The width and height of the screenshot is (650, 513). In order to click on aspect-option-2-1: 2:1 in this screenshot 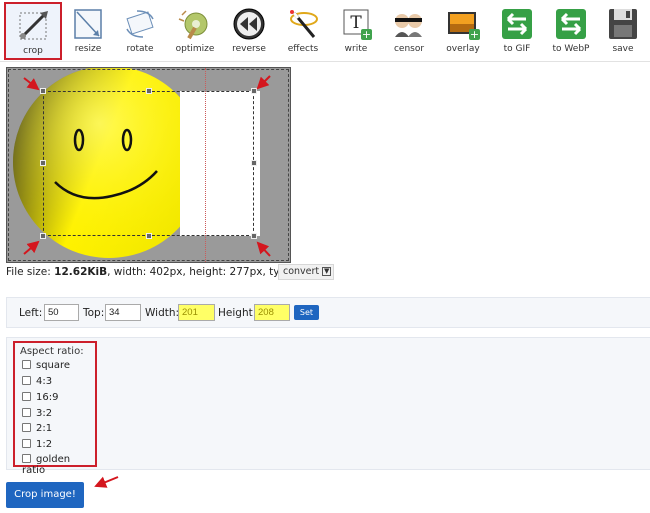, I will do `click(37, 429)`.